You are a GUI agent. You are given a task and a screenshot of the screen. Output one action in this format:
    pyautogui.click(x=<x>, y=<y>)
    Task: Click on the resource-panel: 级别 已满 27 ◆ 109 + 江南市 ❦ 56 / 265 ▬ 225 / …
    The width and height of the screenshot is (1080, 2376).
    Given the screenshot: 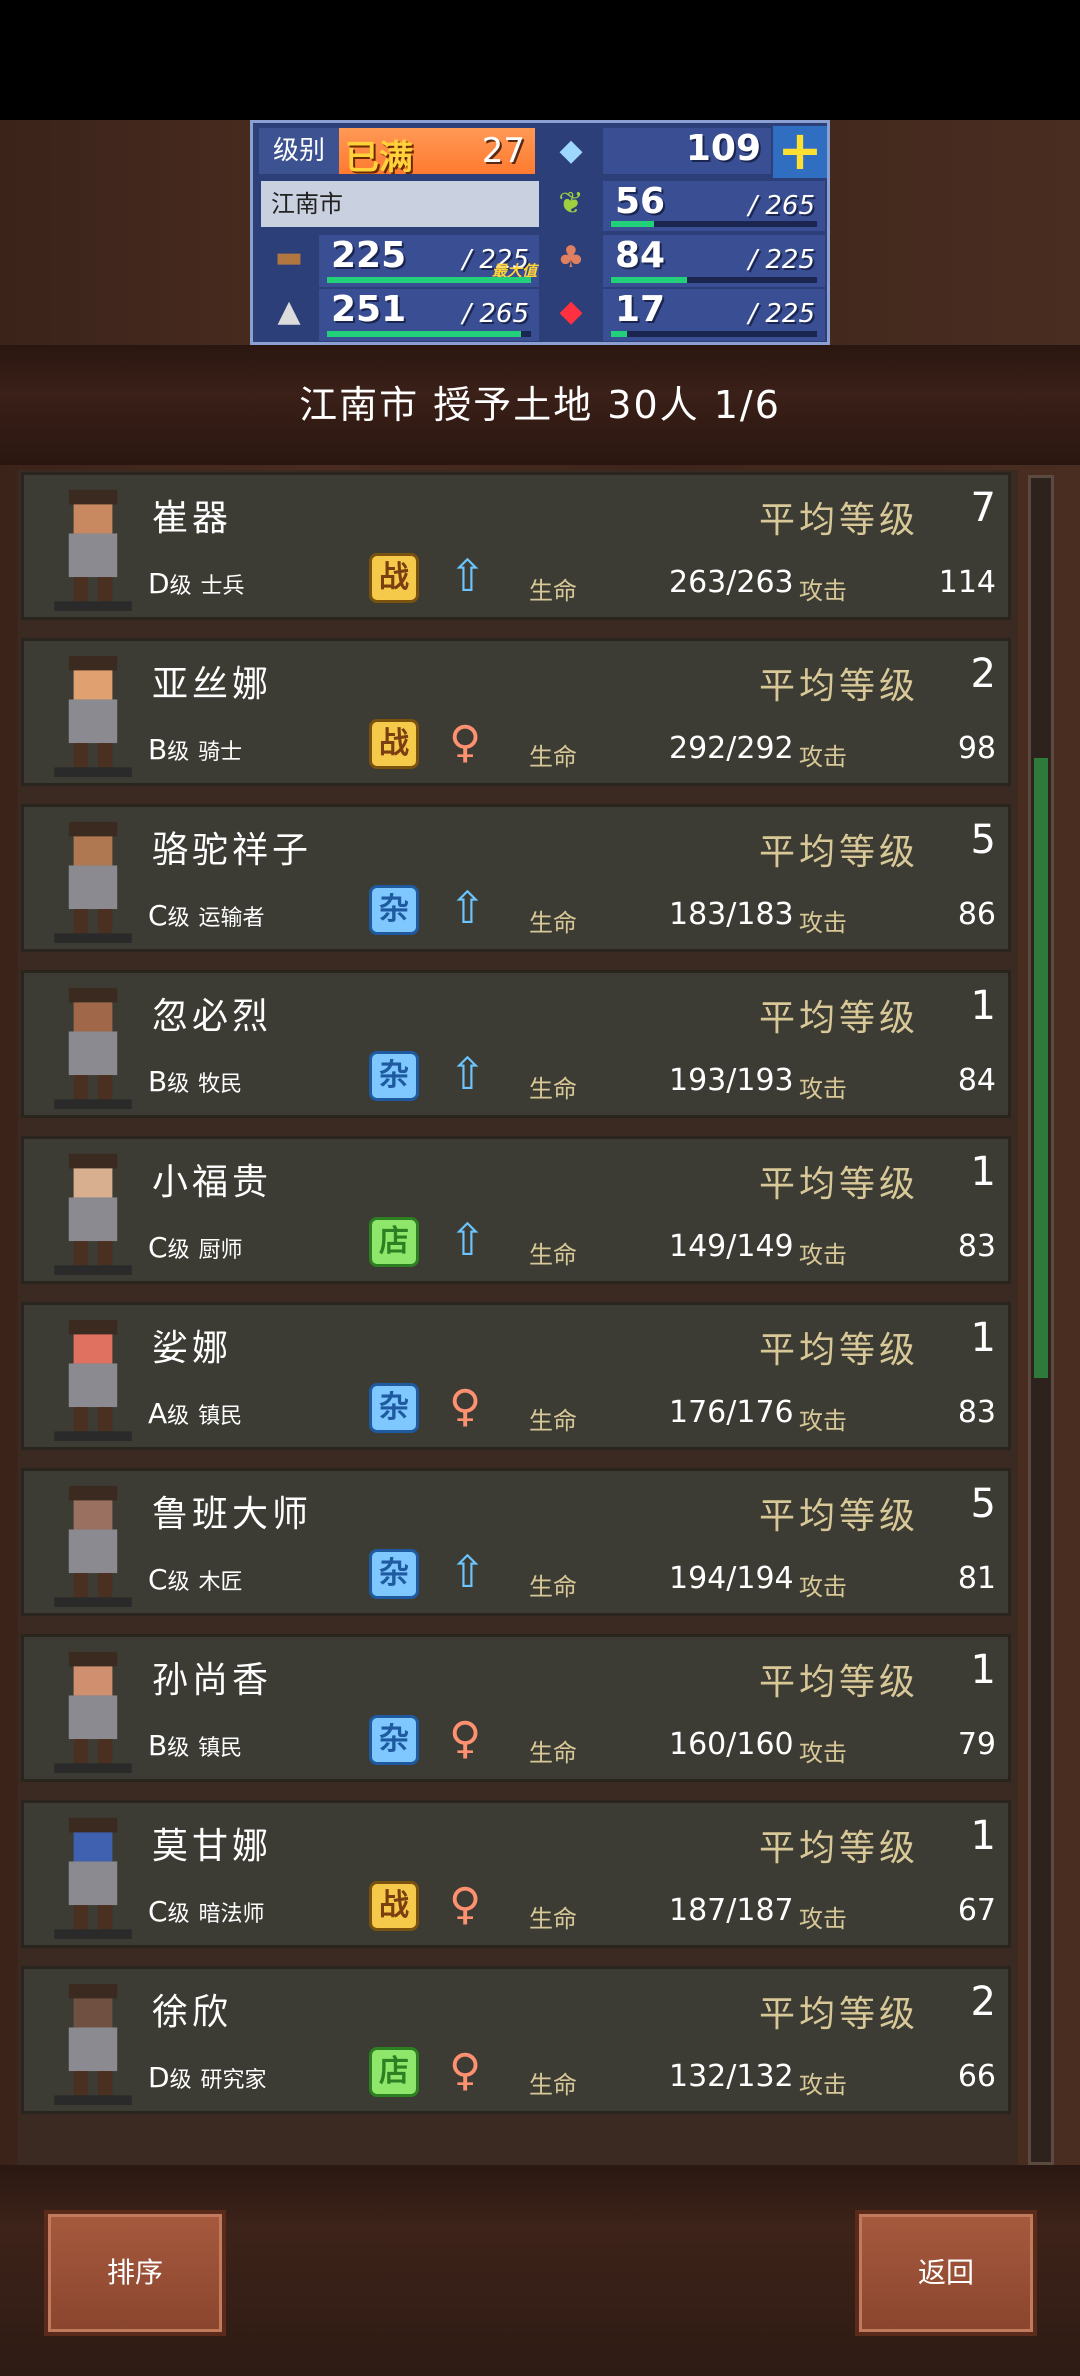 What is the action you would take?
    pyautogui.click(x=540, y=232)
    